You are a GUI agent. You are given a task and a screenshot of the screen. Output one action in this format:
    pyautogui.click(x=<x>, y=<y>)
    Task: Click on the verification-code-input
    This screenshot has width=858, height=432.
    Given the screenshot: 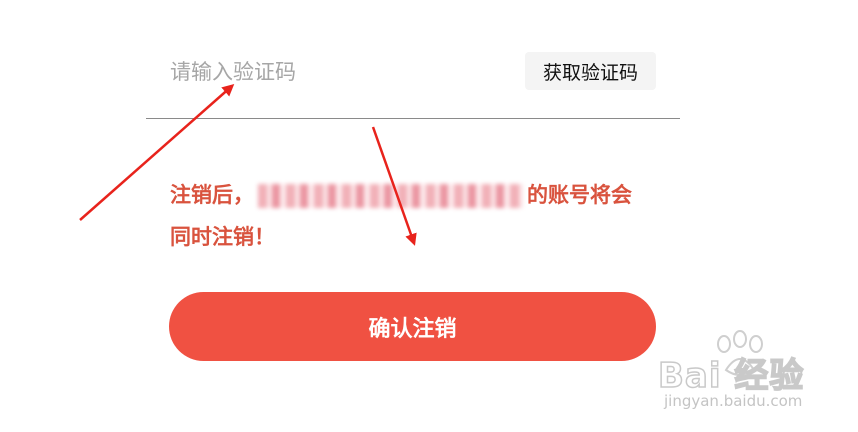 What is the action you would take?
    pyautogui.click(x=335, y=72)
    